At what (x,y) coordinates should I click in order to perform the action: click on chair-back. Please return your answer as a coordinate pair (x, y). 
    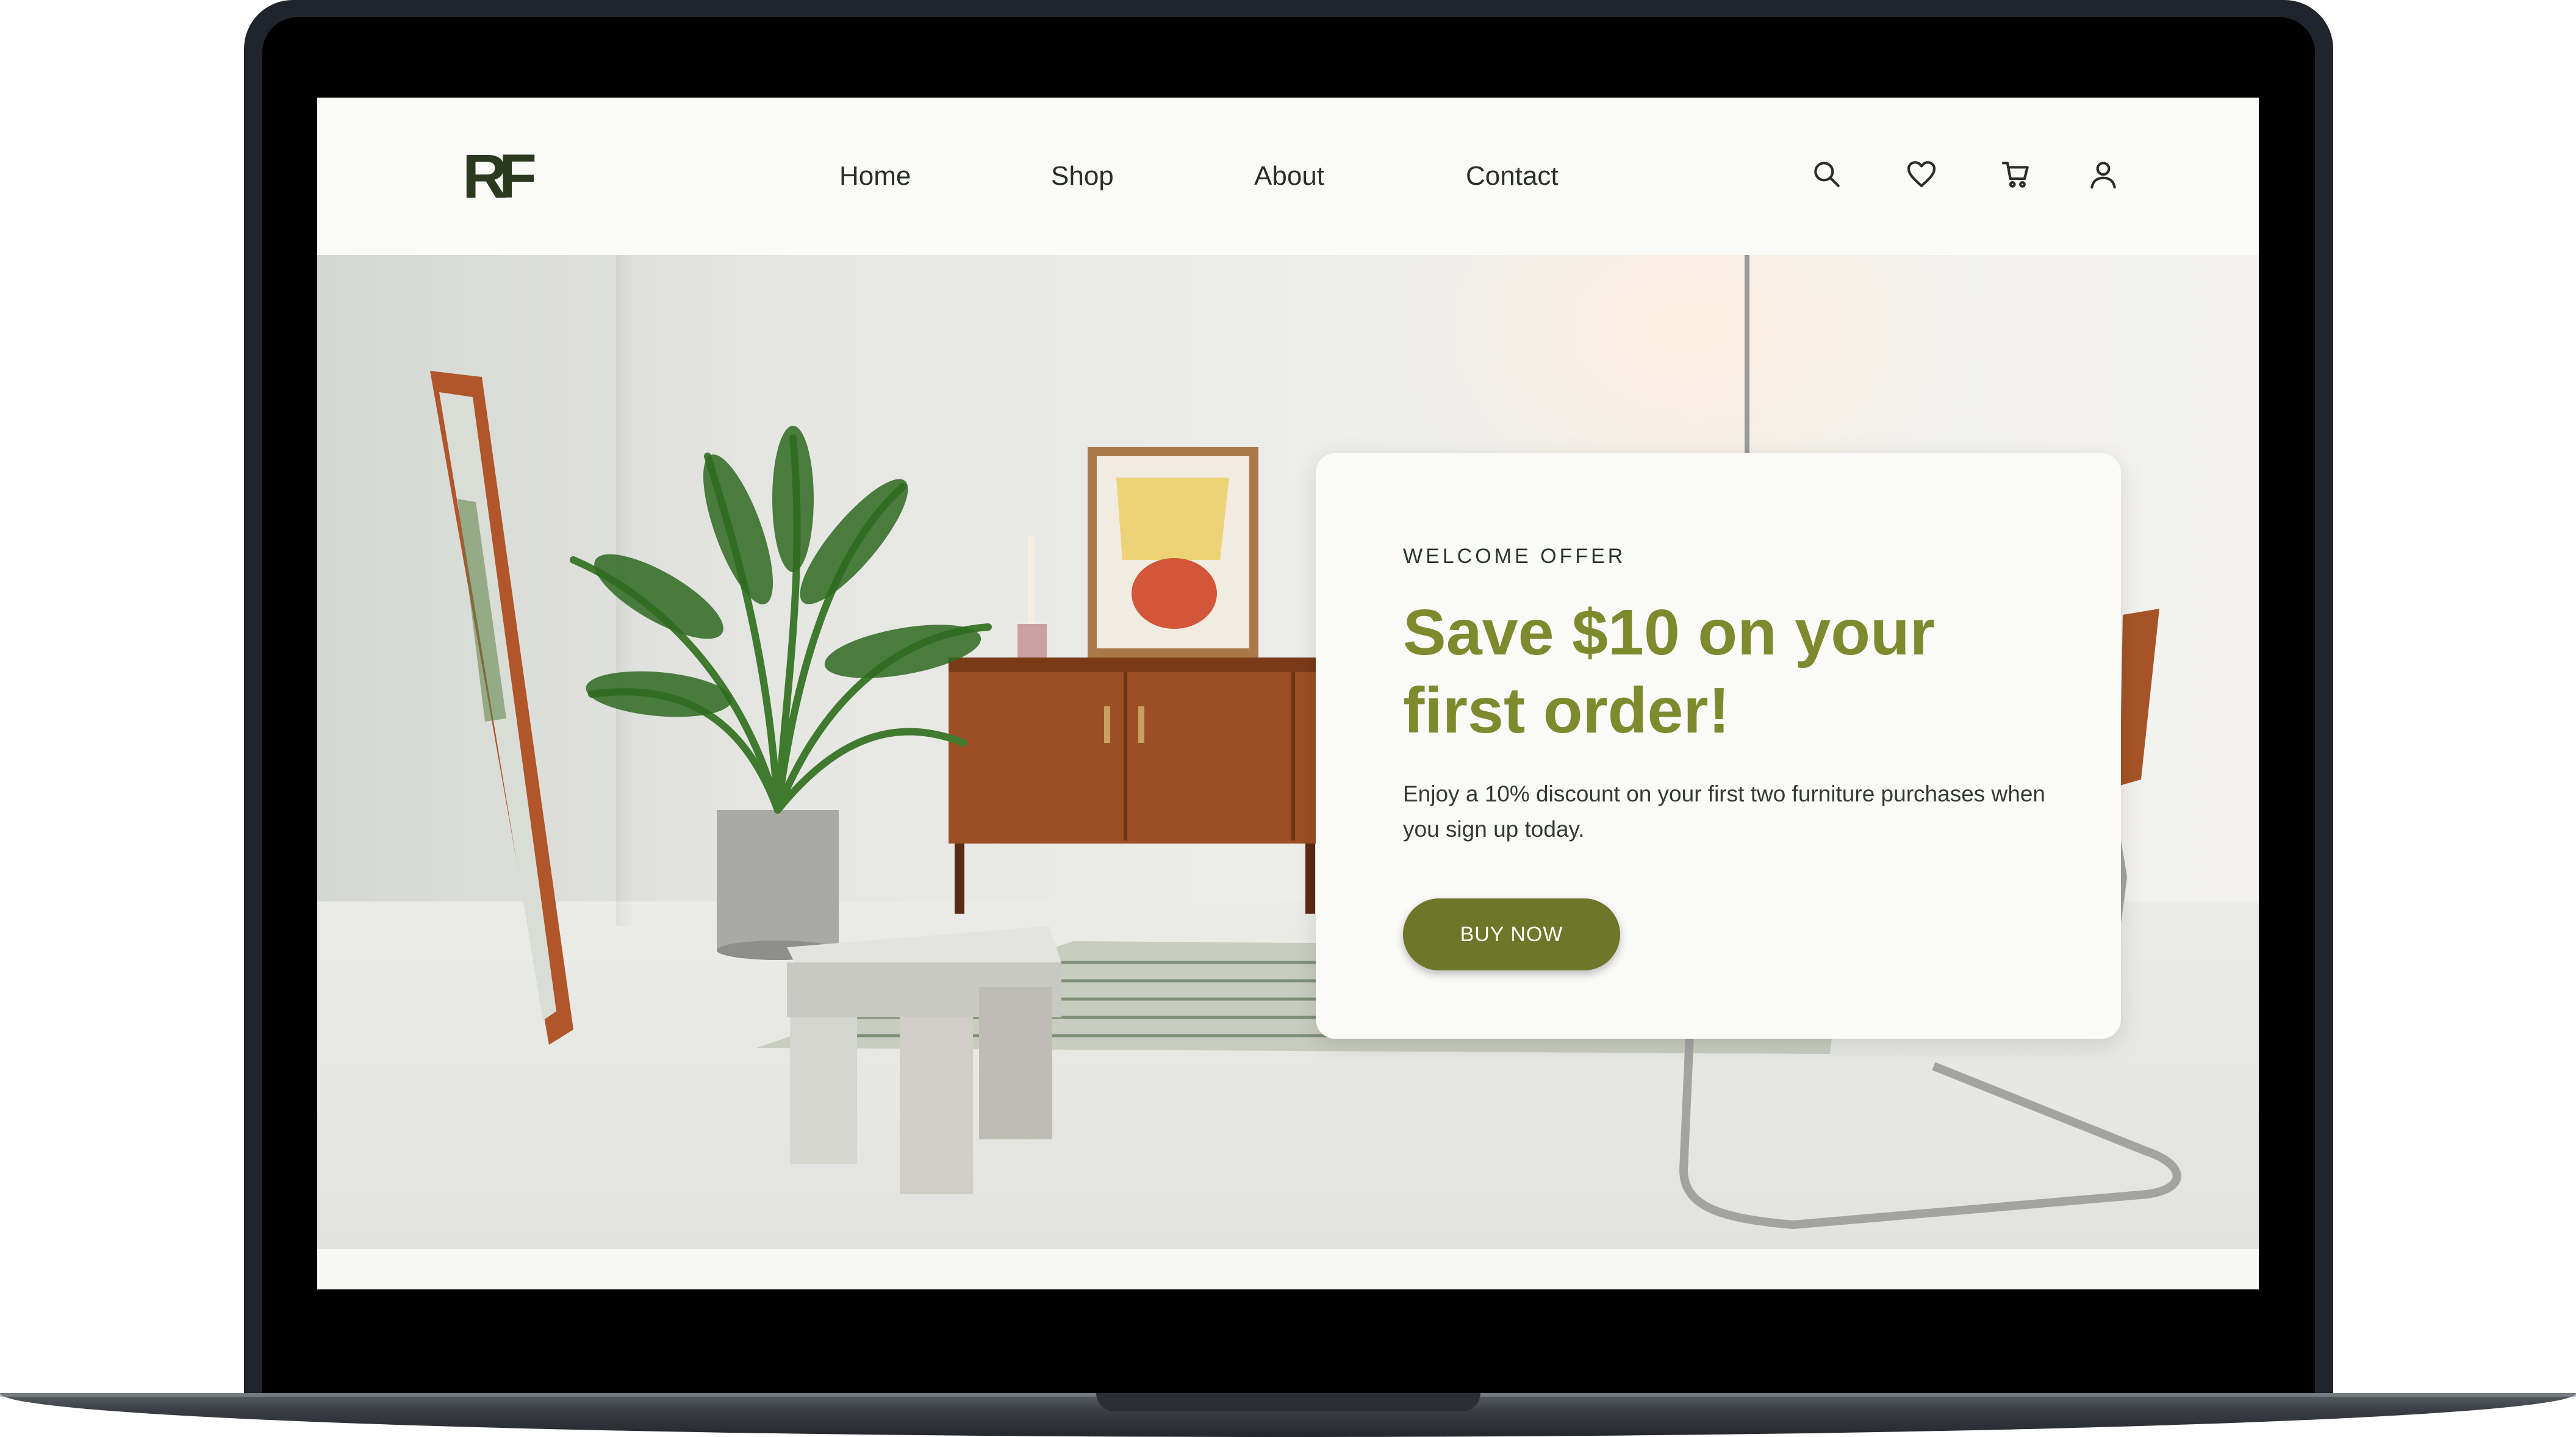
    Looking at the image, I should click on (2139, 697).